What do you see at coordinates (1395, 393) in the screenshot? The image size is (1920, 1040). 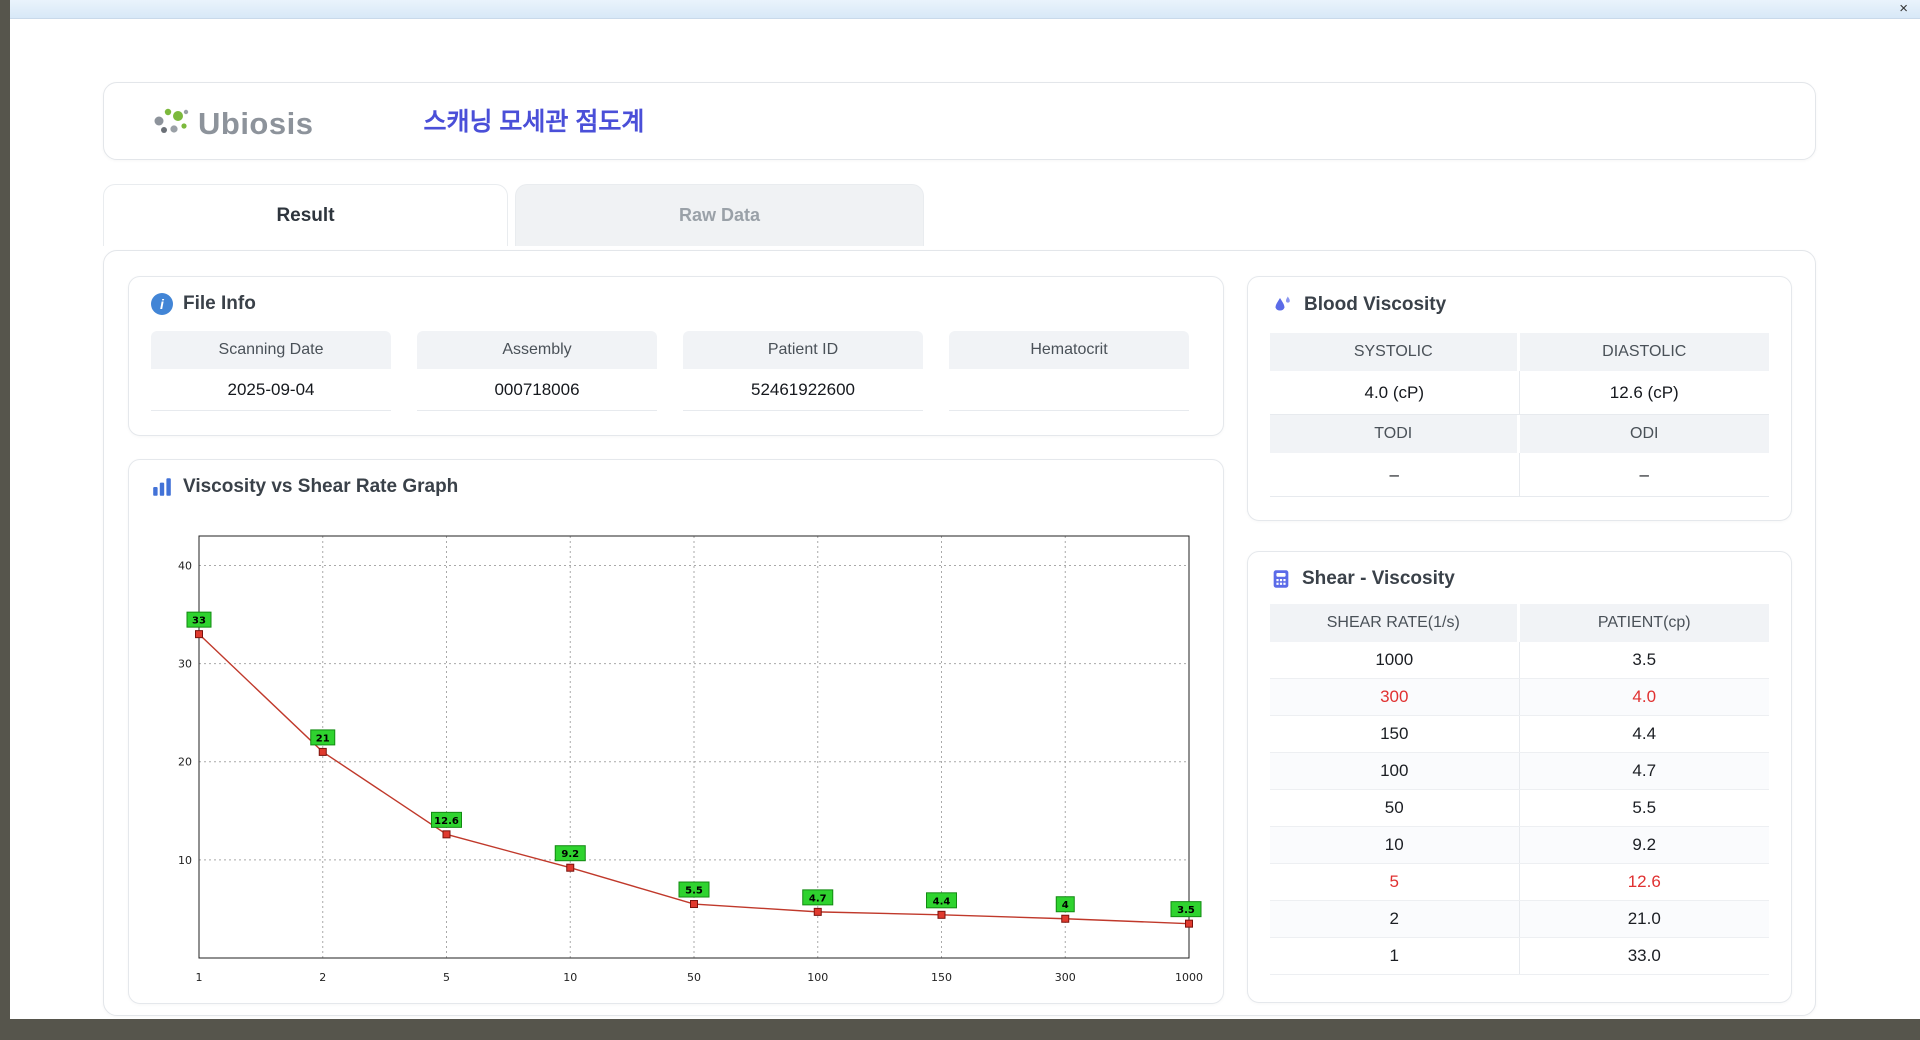 I see `blood-metric-value: 4.0 (cP)` at bounding box center [1395, 393].